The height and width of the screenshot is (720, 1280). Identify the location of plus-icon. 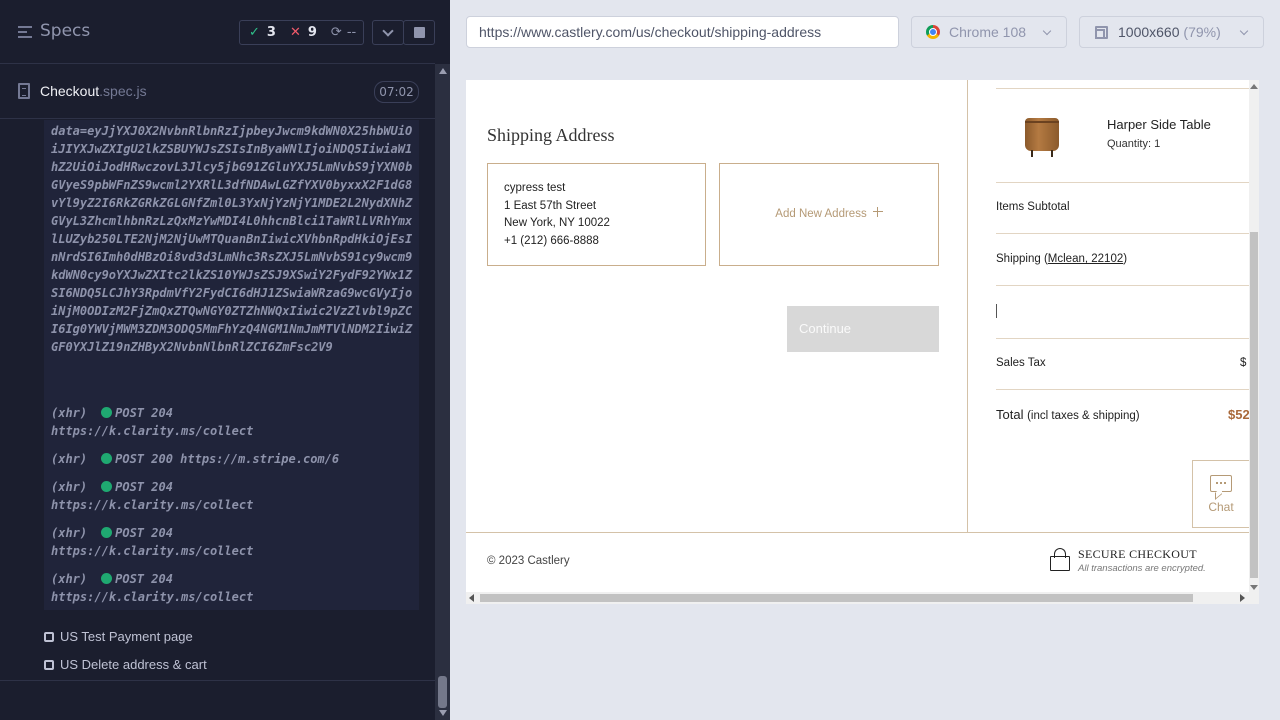
(877, 212).